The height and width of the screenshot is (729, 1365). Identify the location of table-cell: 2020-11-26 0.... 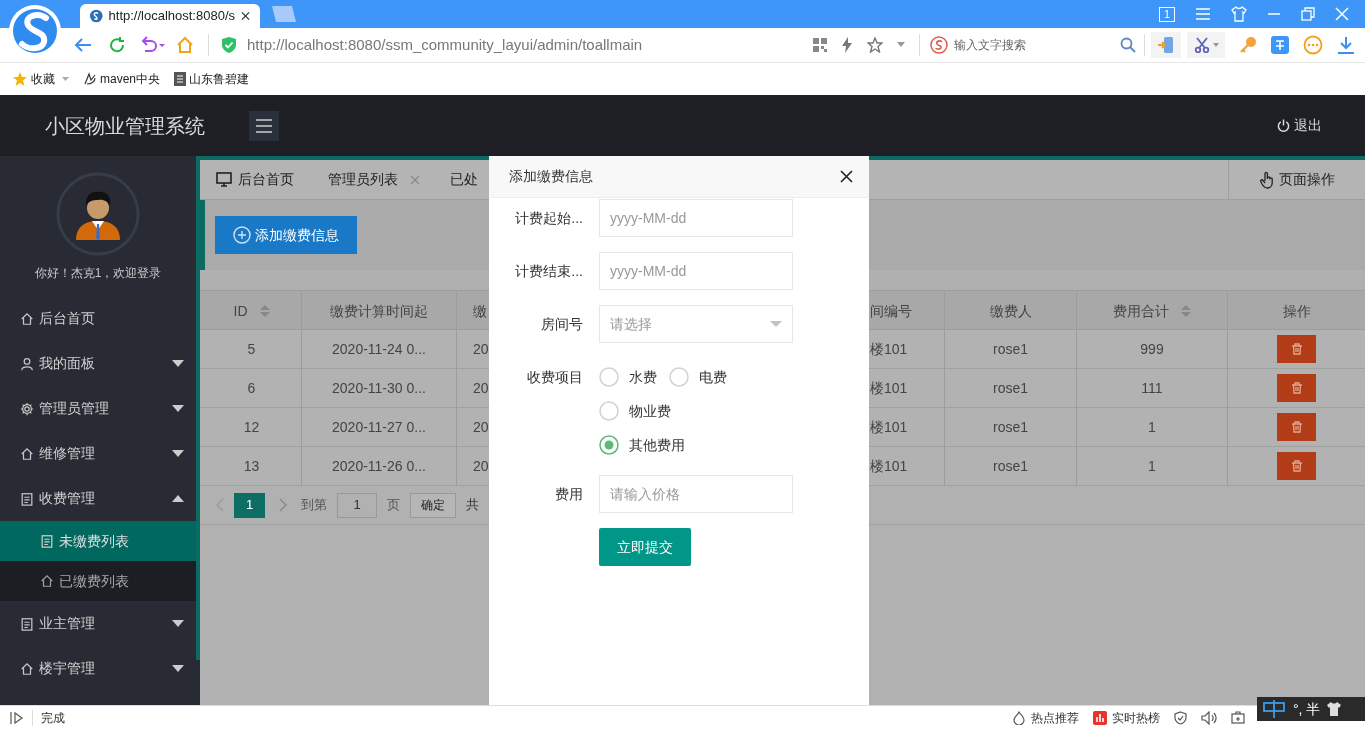
(379, 466).